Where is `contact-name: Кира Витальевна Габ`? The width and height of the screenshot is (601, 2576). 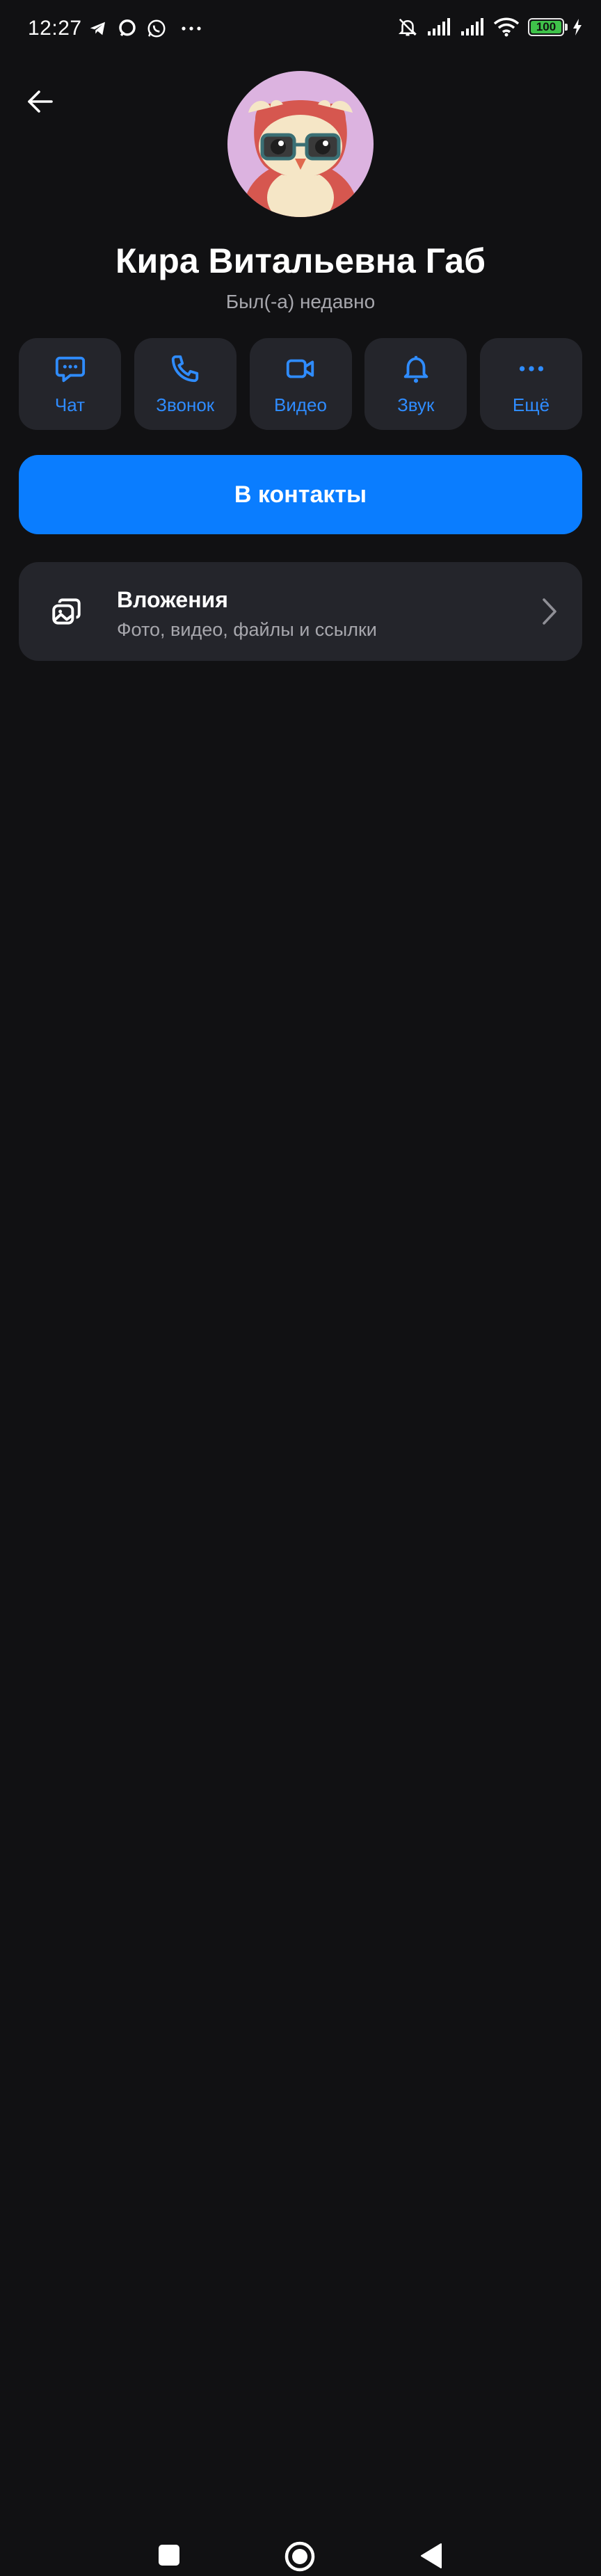
contact-name: Кира Витальевна Габ is located at coordinates (300, 260).